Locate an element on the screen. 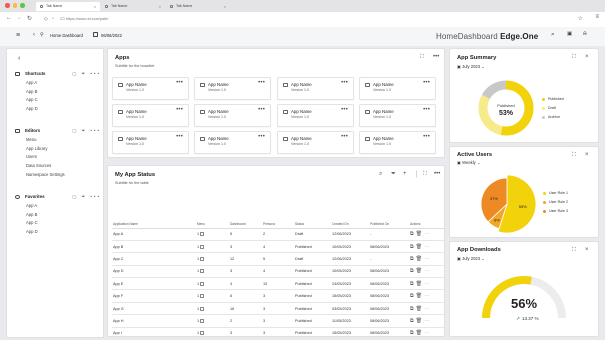  sidebar-item: Users is located at coordinates (58, 157).